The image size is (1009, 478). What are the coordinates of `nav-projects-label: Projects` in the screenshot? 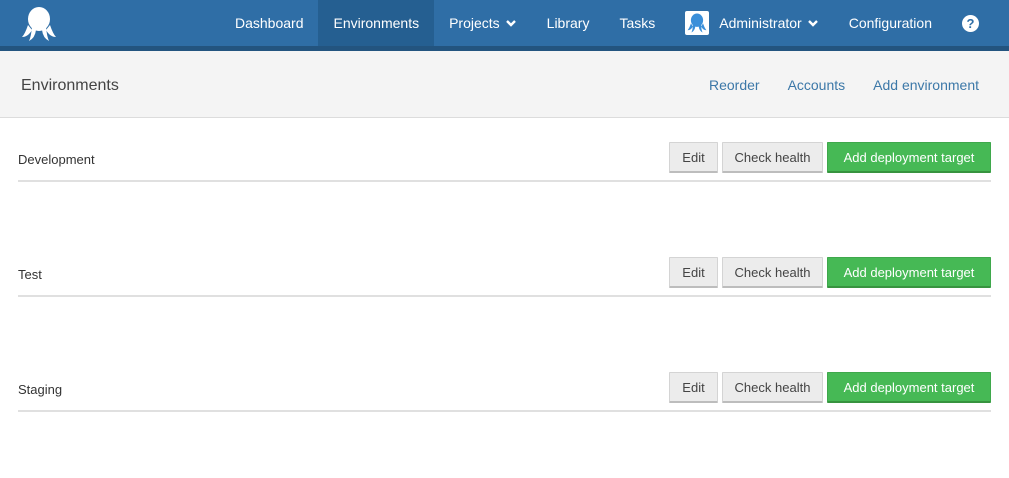 It's located at (474, 23).